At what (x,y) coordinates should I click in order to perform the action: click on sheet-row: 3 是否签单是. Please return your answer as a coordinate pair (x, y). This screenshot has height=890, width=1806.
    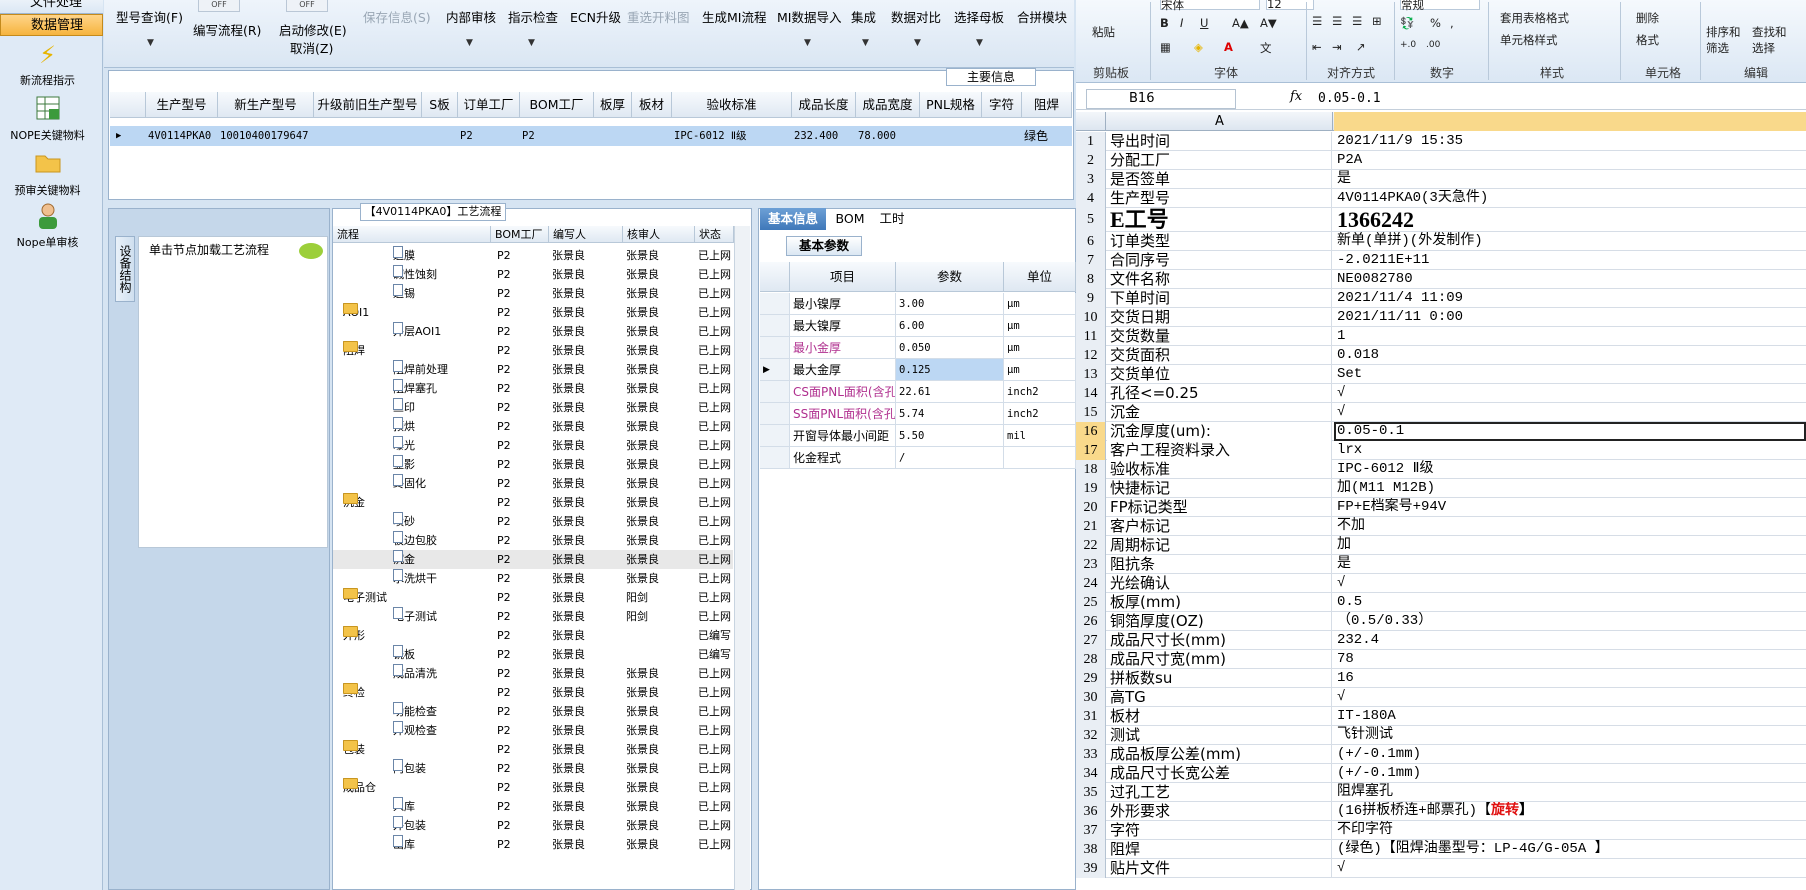
    Looking at the image, I should click on (1441, 179).